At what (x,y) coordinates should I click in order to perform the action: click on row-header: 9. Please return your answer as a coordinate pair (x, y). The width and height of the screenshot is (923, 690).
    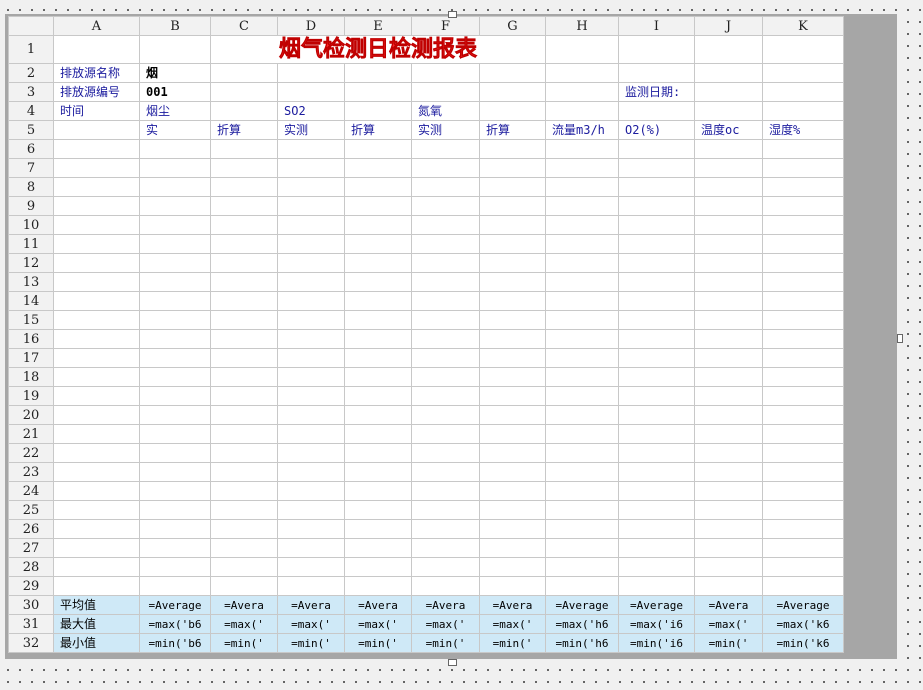
    Looking at the image, I should click on (31, 206).